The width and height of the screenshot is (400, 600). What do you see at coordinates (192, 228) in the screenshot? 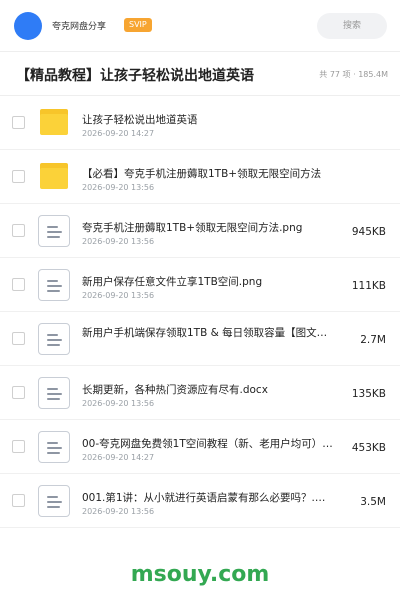
I see `file-name: 夸克手机注册薅取1TB+领取无限空间方法.png` at bounding box center [192, 228].